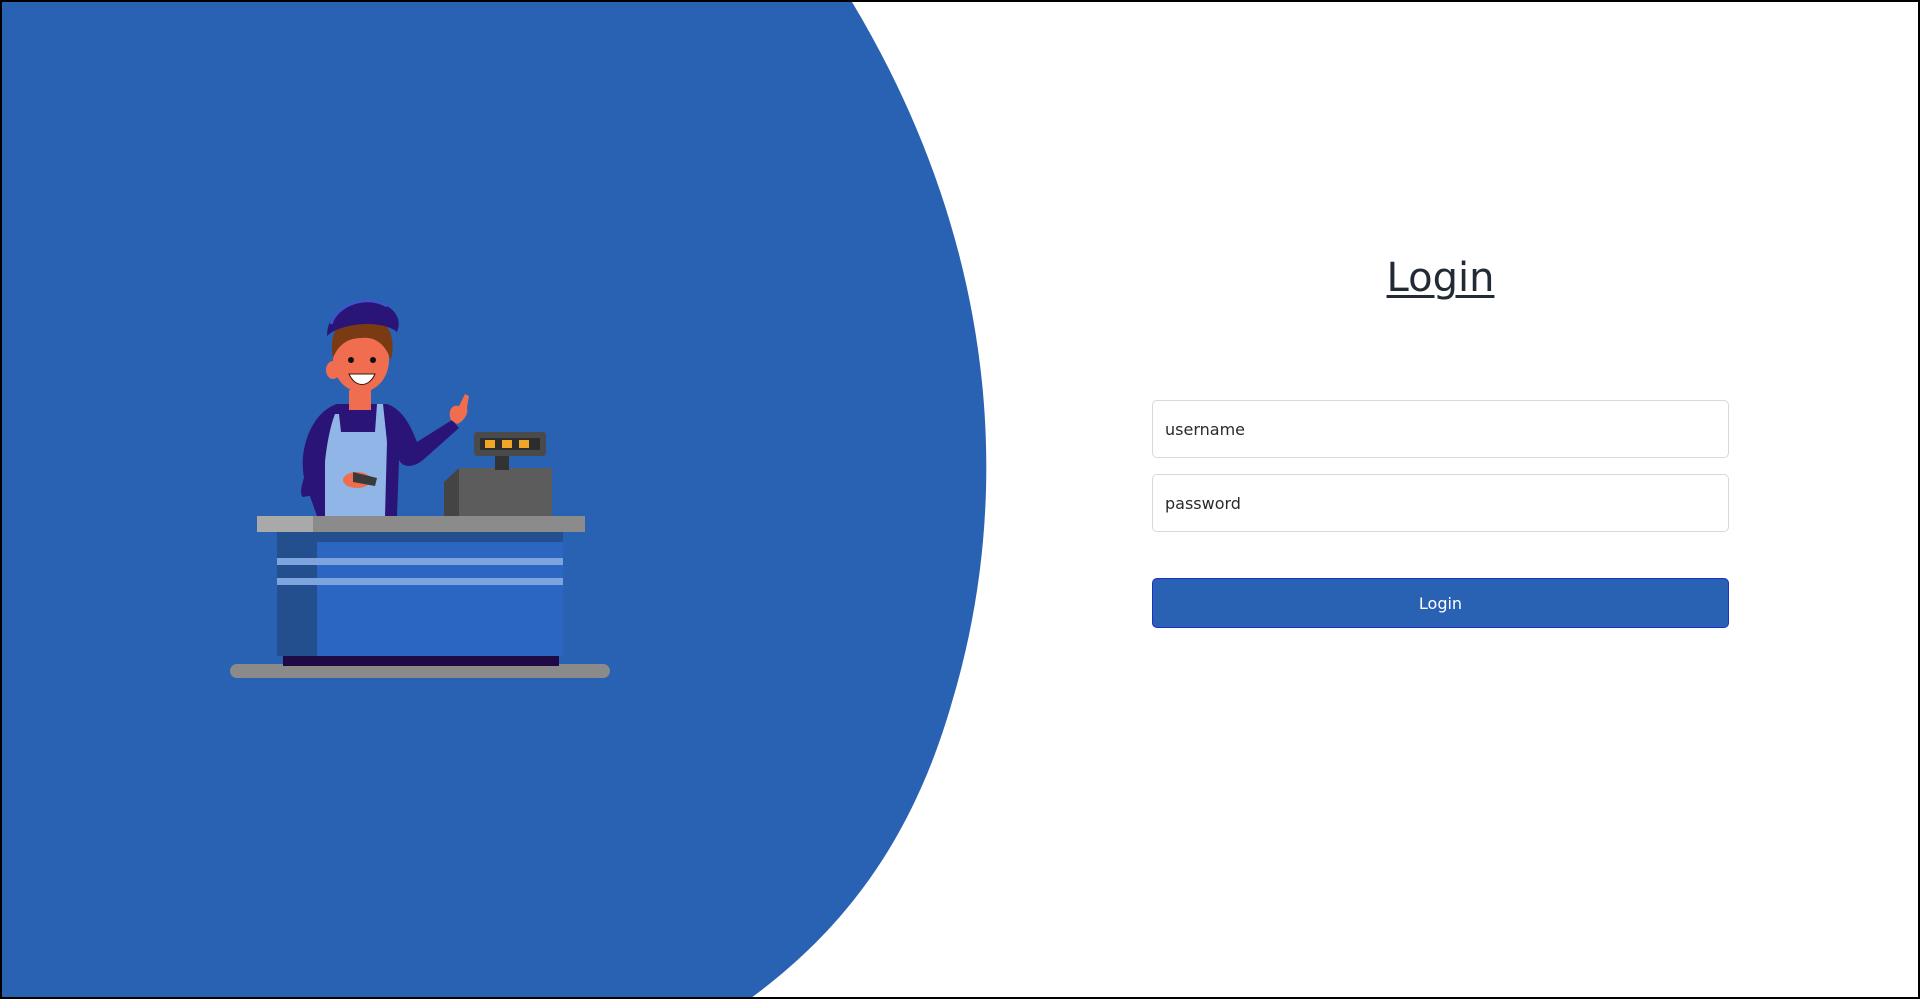 The height and width of the screenshot is (999, 1920). Describe the element at coordinates (1440, 603) in the screenshot. I see `login-button: Login` at that location.